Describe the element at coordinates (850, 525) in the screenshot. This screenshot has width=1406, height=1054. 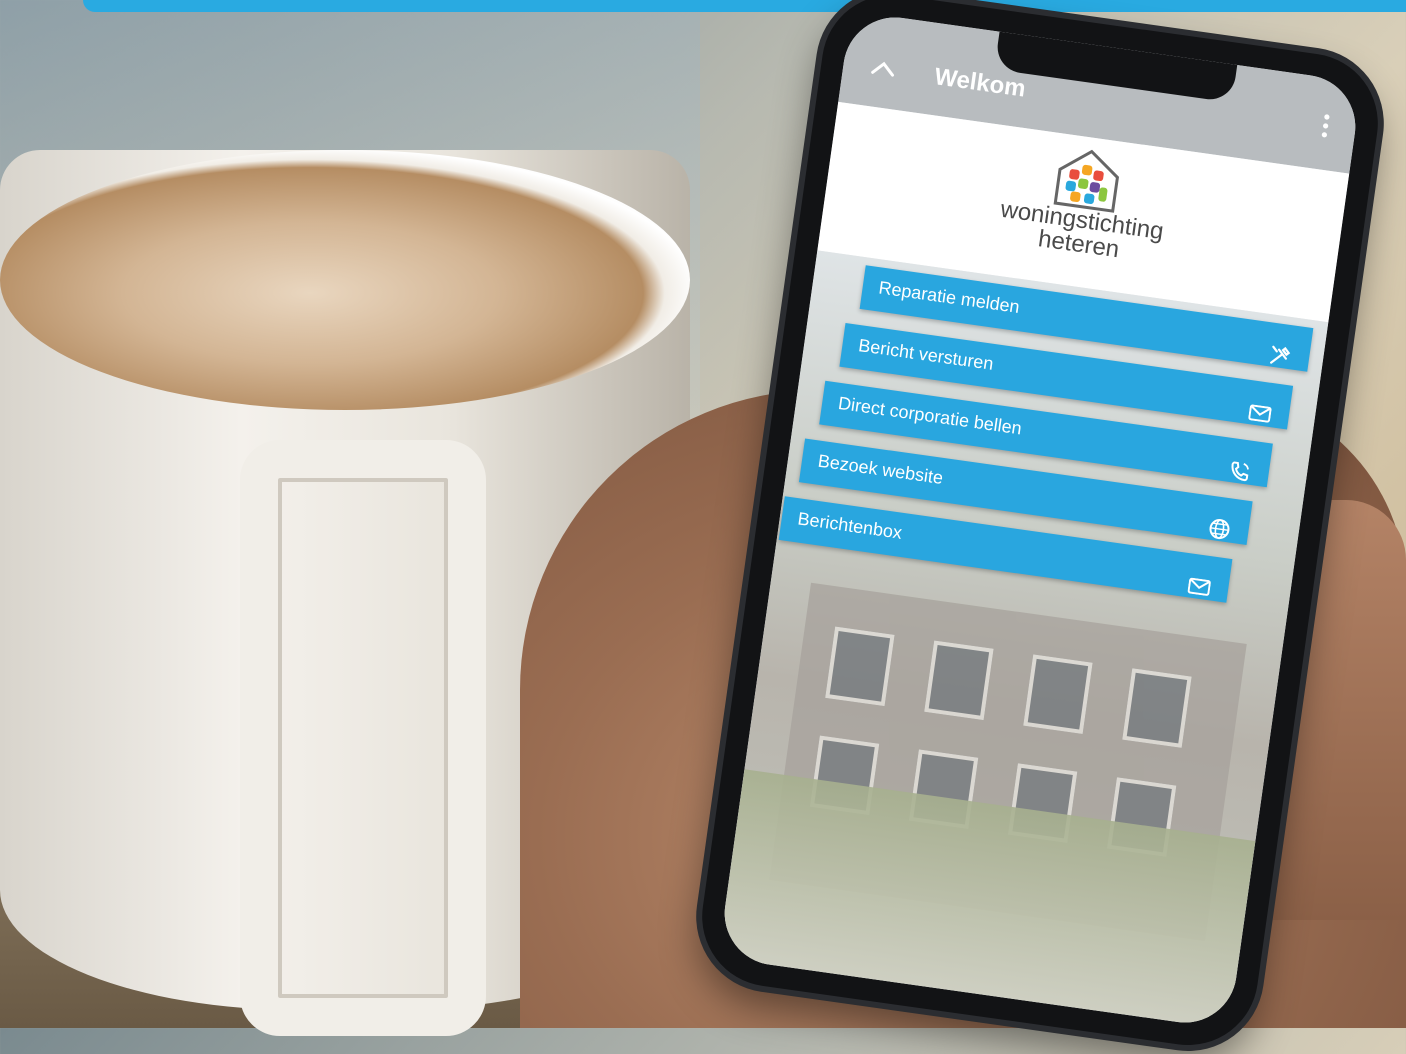
I see `menu-item-label: Berichtenbox` at that location.